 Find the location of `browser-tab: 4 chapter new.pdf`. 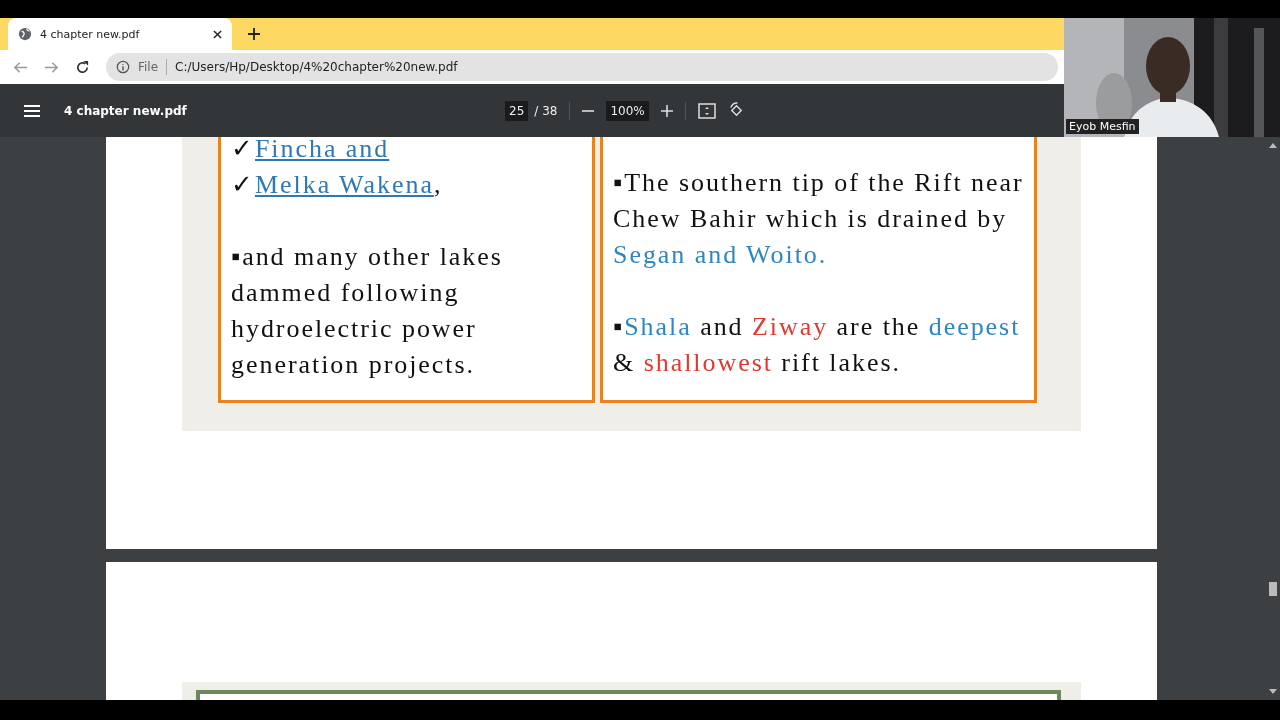

browser-tab: 4 chapter new.pdf is located at coordinates (120, 34).